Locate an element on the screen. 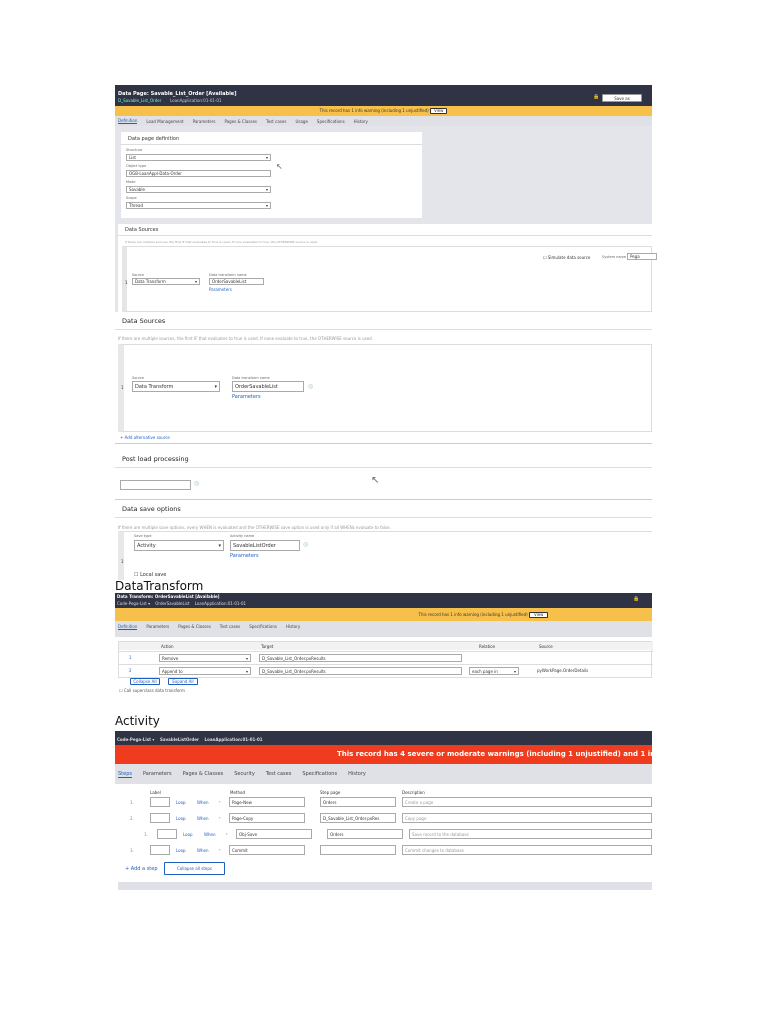 This screenshot has height=1024, width=768. save-type-select: Activity ▾ is located at coordinates (179, 545).